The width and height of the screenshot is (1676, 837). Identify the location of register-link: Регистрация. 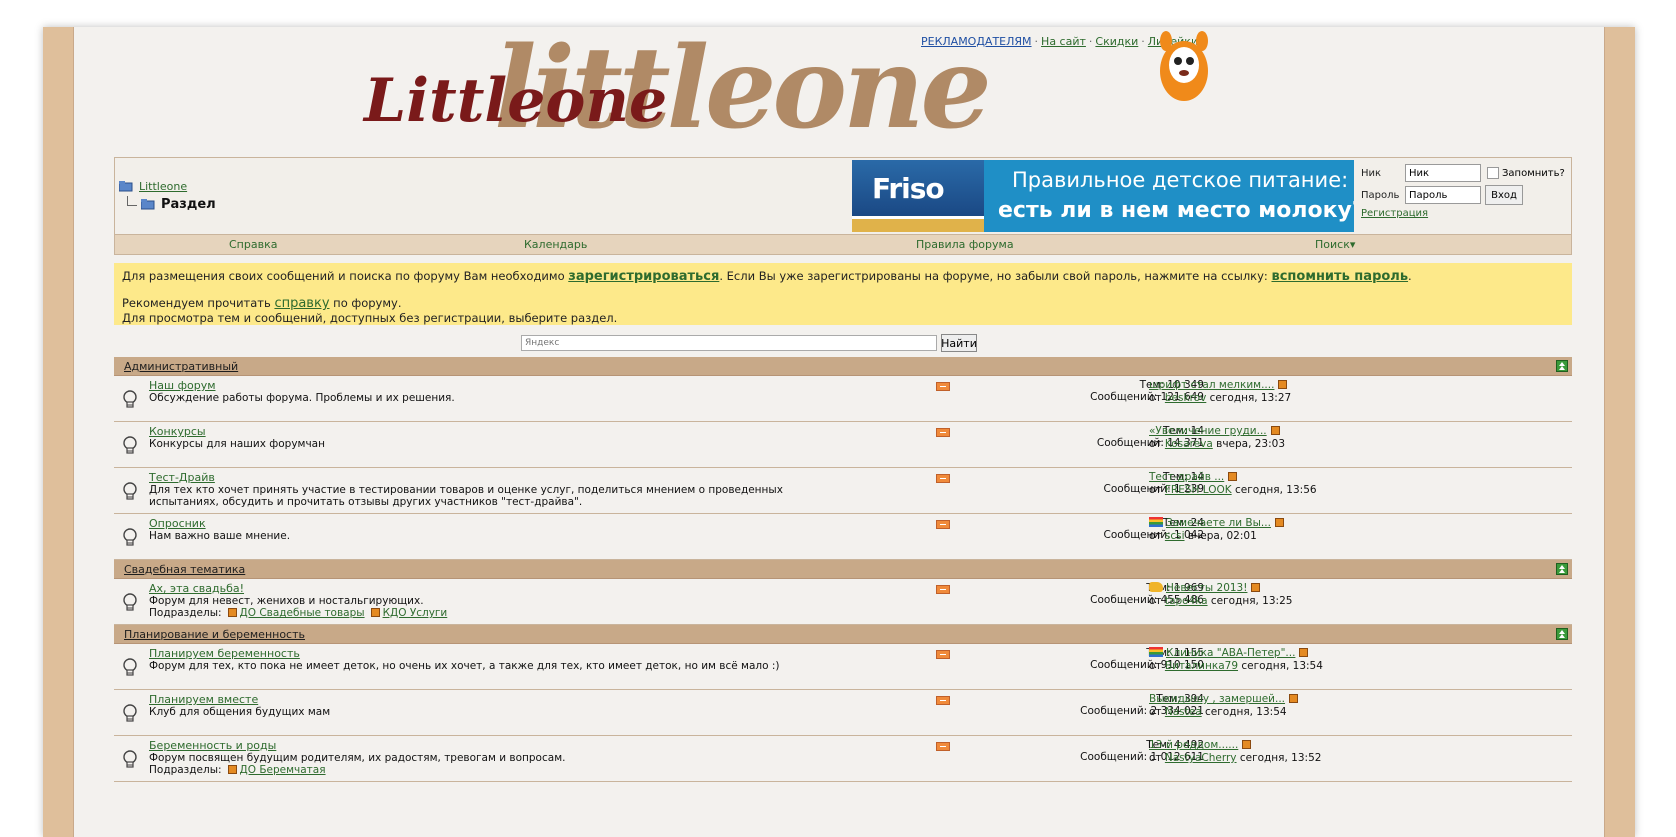
(1466, 213).